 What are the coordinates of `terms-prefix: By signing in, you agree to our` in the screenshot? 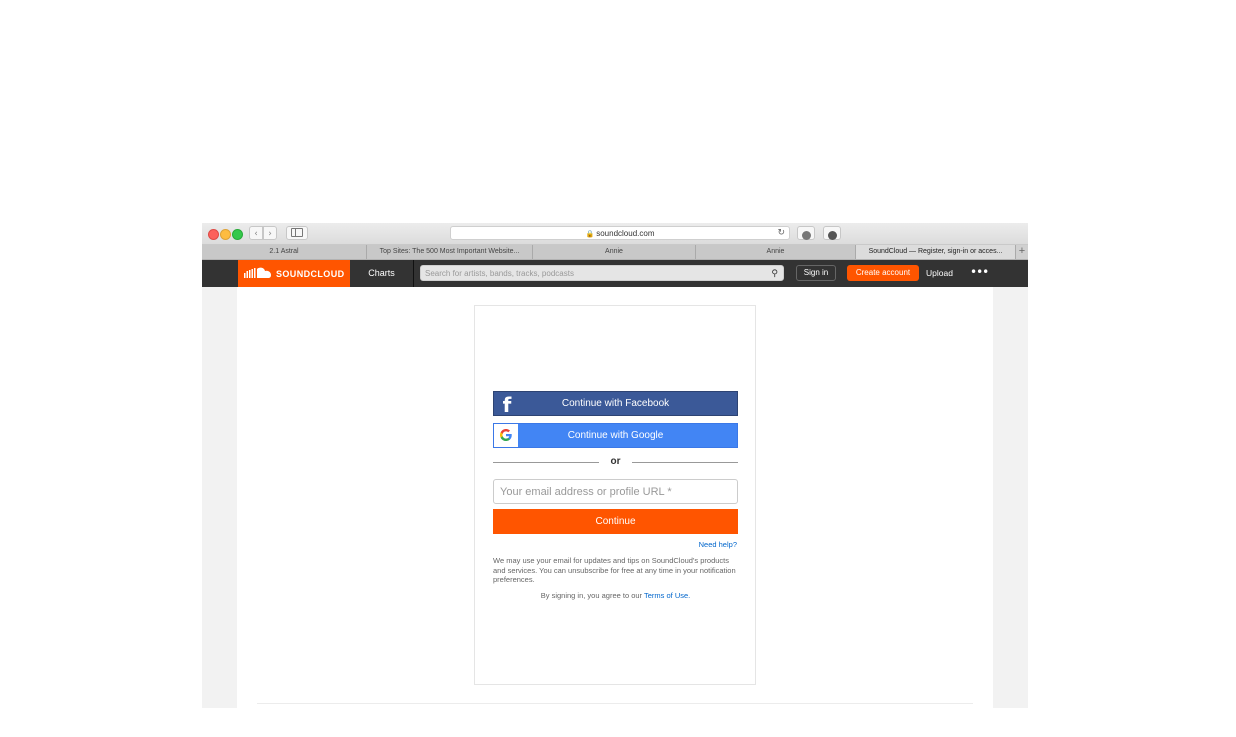 It's located at (591, 595).